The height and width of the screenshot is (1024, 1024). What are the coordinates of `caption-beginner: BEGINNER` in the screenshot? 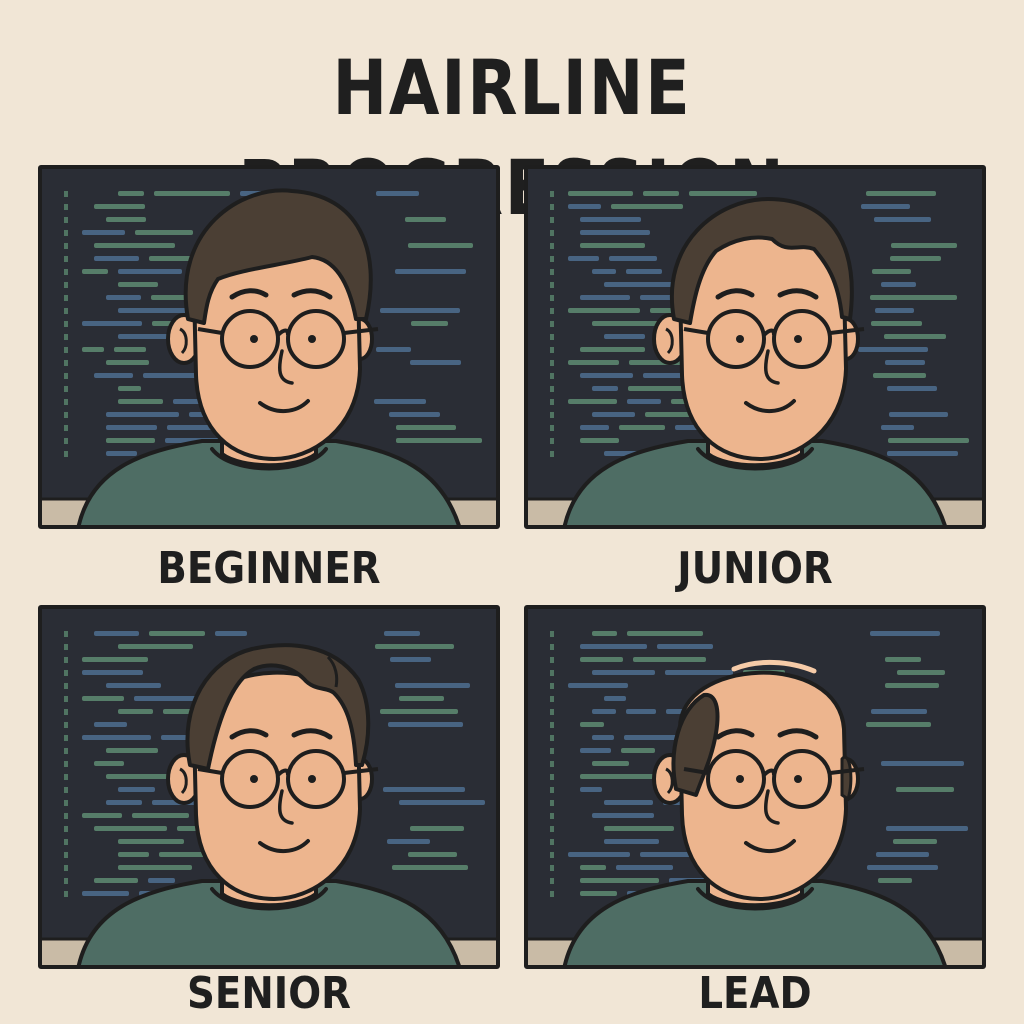 It's located at (269, 568).